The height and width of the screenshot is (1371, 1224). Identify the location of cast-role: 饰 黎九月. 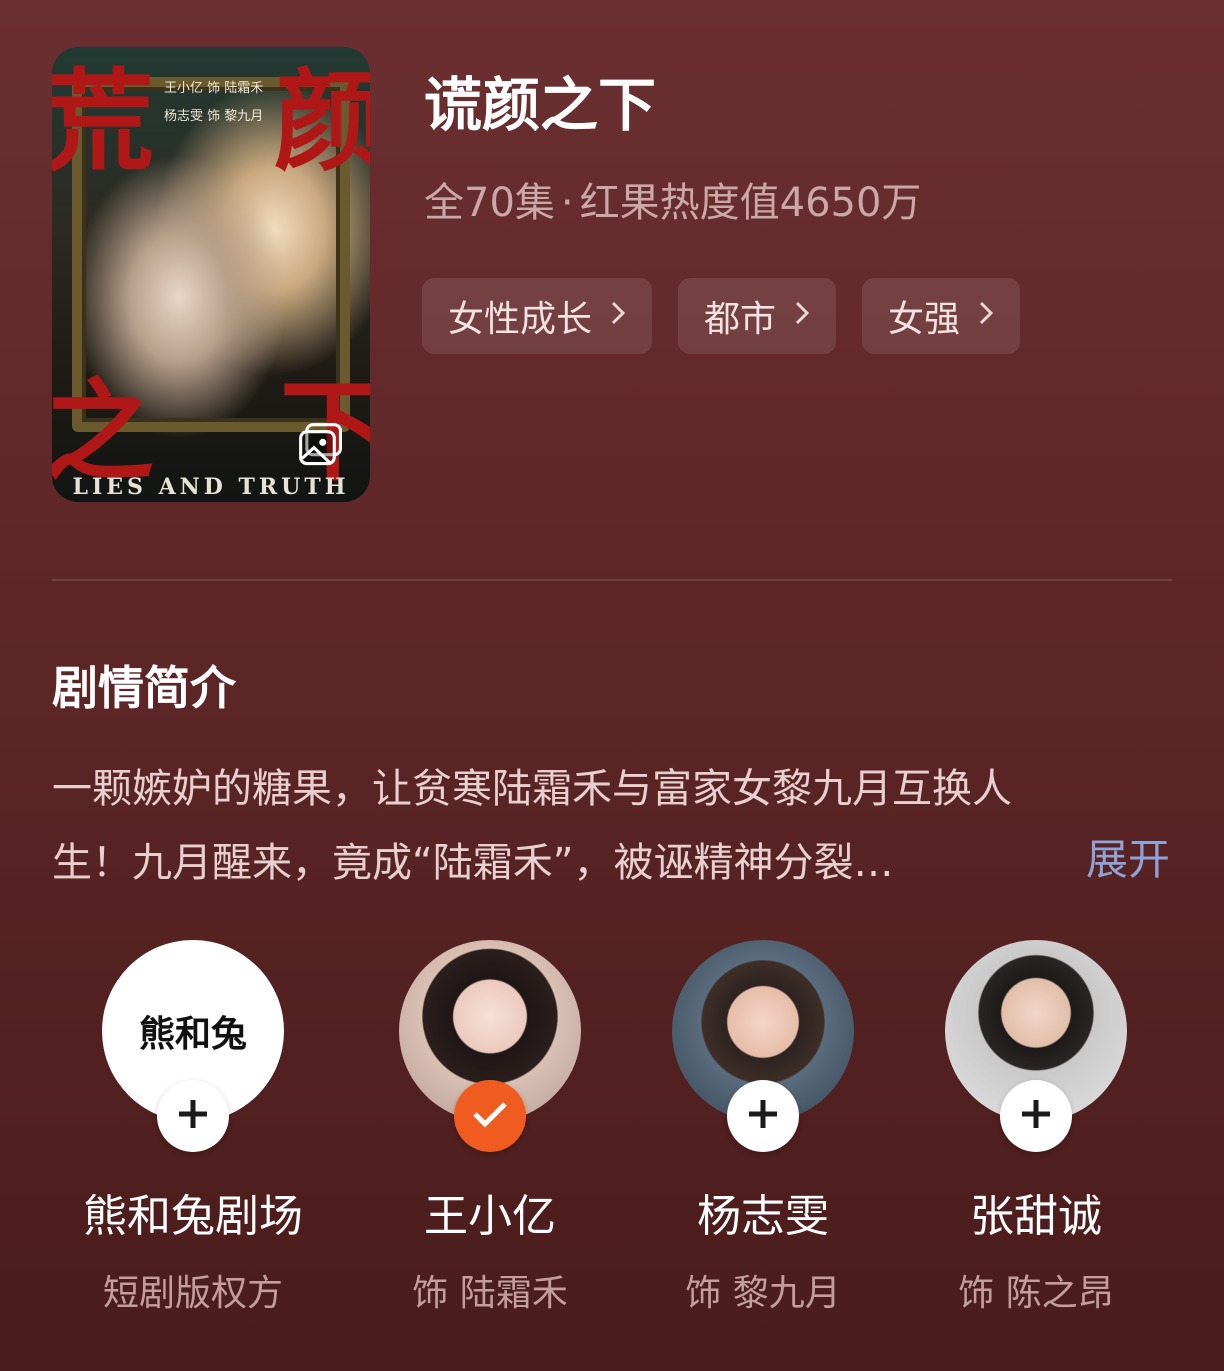
(763, 1293).